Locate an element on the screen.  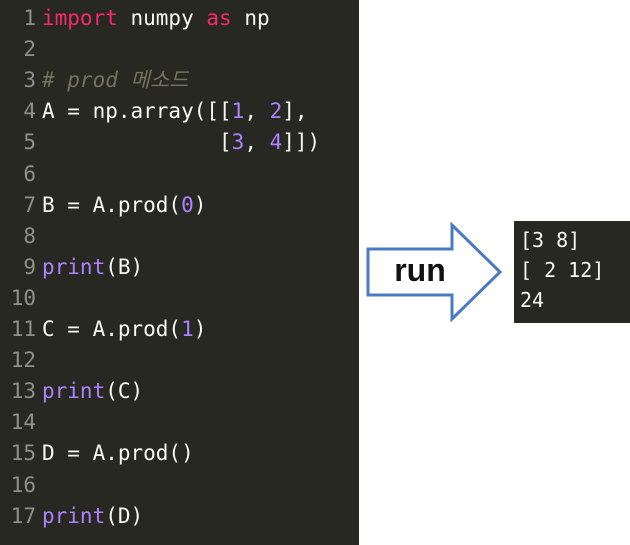
token-num: 0 is located at coordinates (187, 204).